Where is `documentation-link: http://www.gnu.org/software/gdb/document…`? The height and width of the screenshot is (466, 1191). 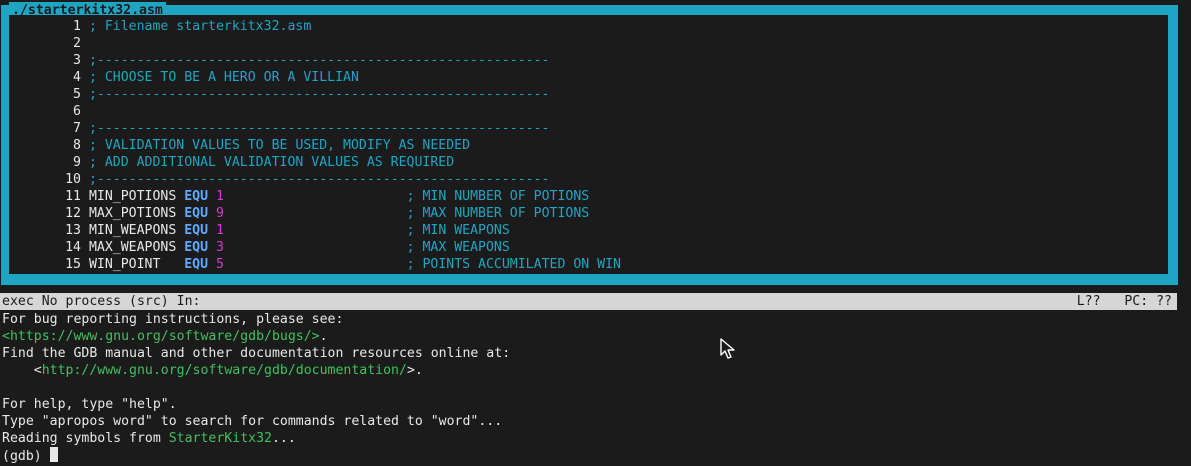 documentation-link: http://www.gnu.org/software/gdb/document… is located at coordinates (224, 370).